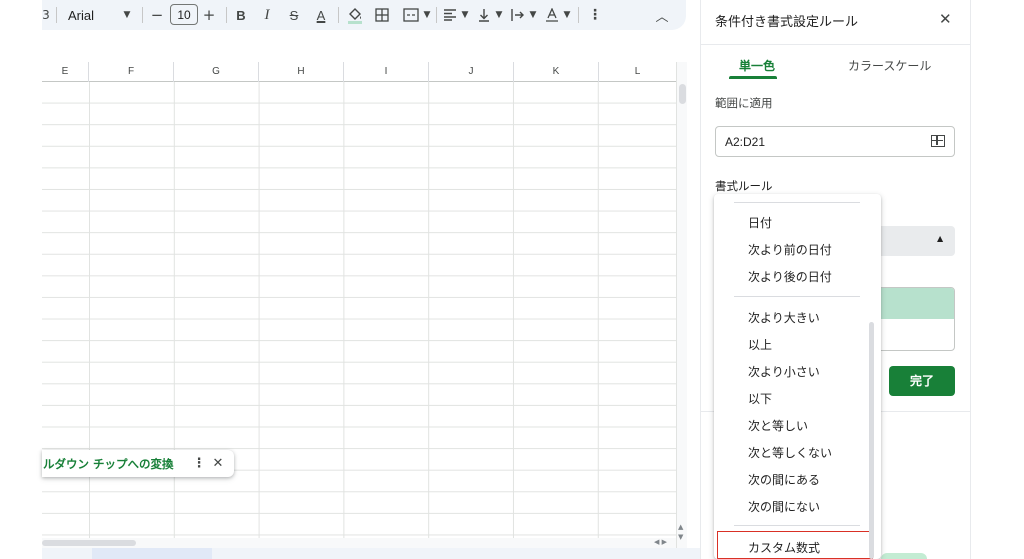 The width and height of the screenshot is (1024, 559). Describe the element at coordinates (411, 15) in the screenshot. I see `merge-cells-icon` at that location.